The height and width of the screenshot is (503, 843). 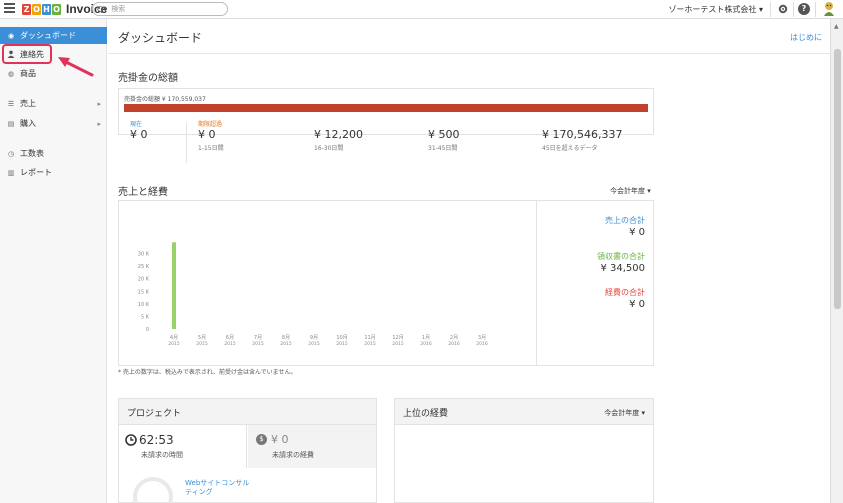 I want to click on period-dropdown: 今会計年度 ▾, so click(x=630, y=191).